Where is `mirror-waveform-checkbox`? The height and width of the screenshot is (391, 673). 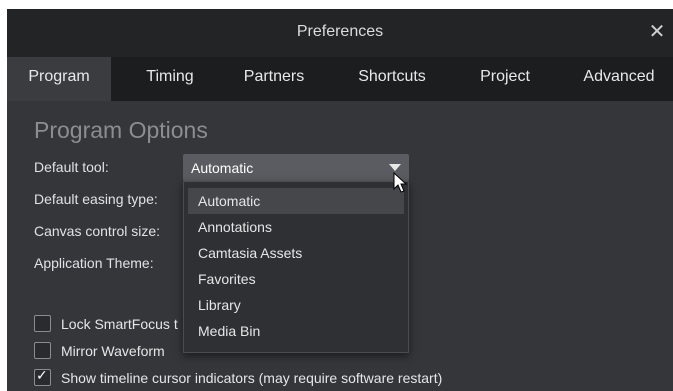
mirror-waveform-checkbox is located at coordinates (42, 350).